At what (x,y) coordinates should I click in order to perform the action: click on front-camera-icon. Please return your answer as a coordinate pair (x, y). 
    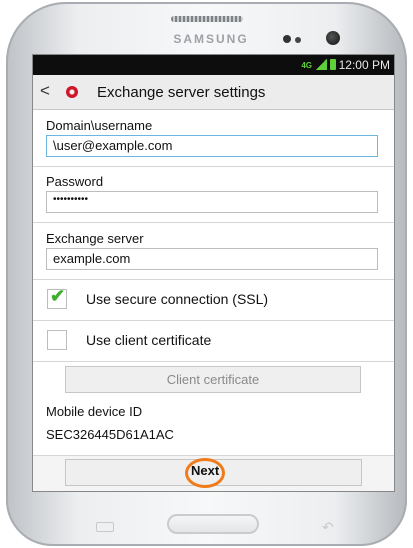
    Looking at the image, I should click on (333, 38).